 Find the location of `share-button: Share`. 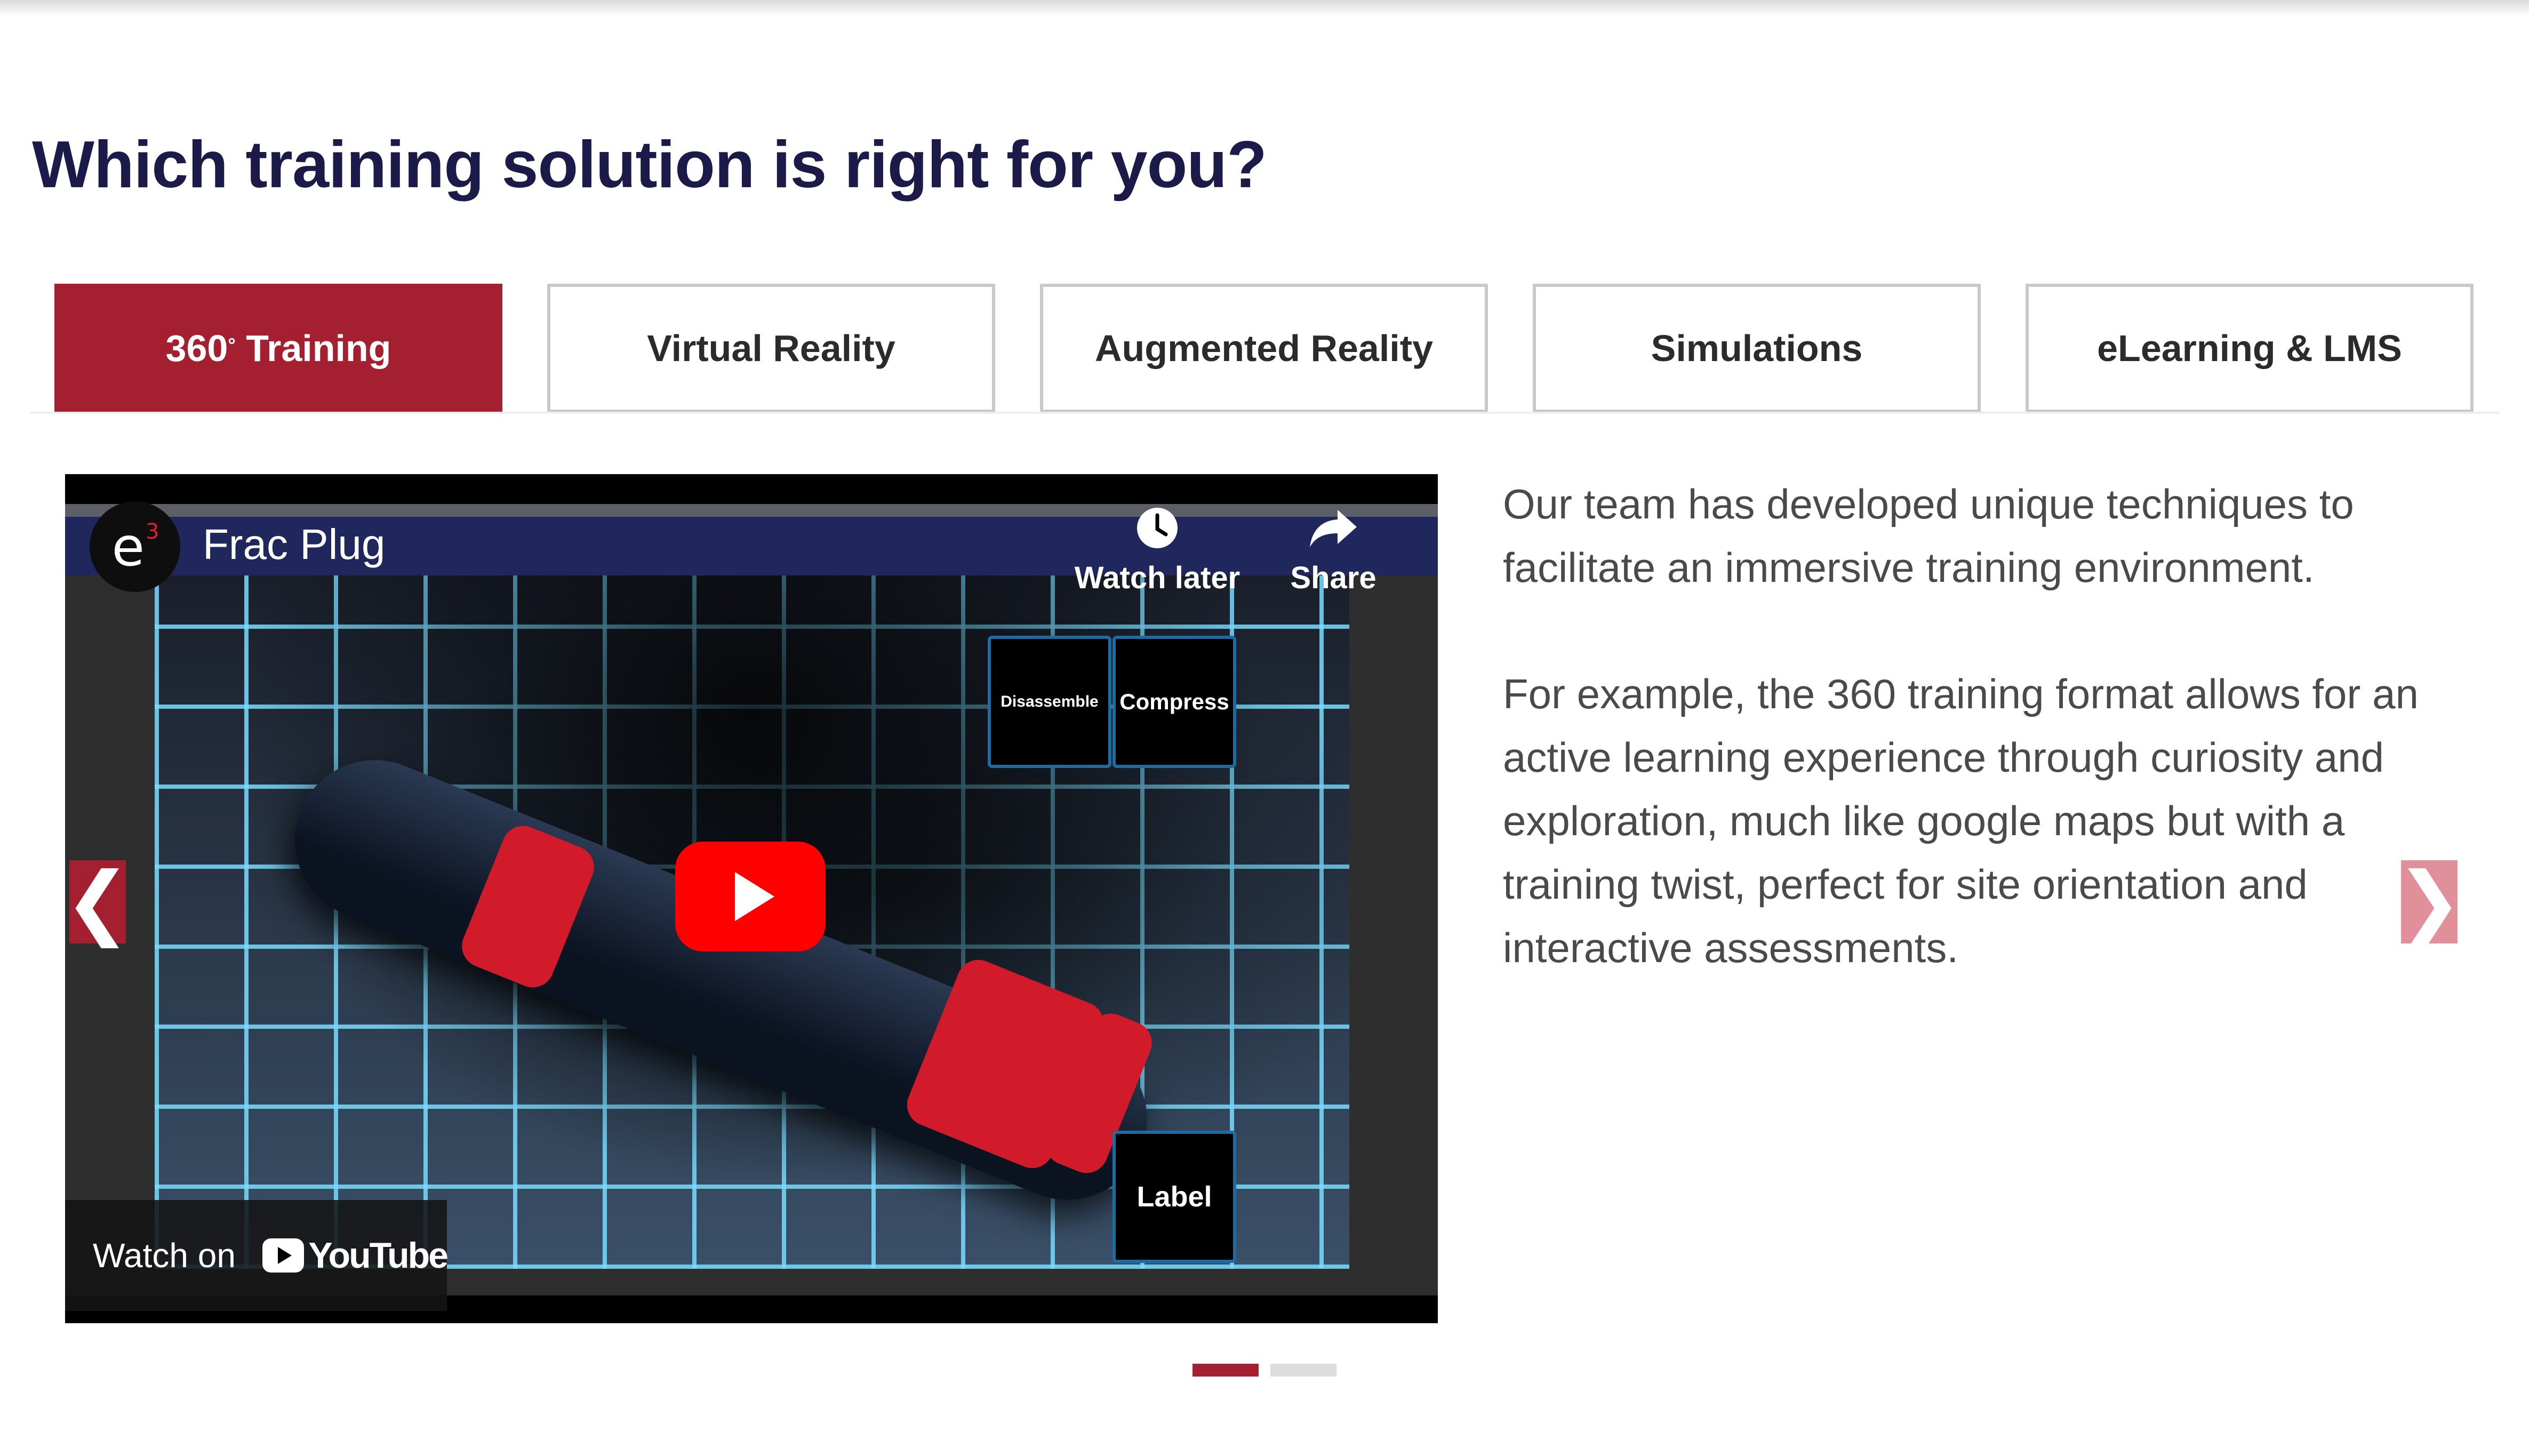

share-button: Share is located at coordinates (1333, 548).